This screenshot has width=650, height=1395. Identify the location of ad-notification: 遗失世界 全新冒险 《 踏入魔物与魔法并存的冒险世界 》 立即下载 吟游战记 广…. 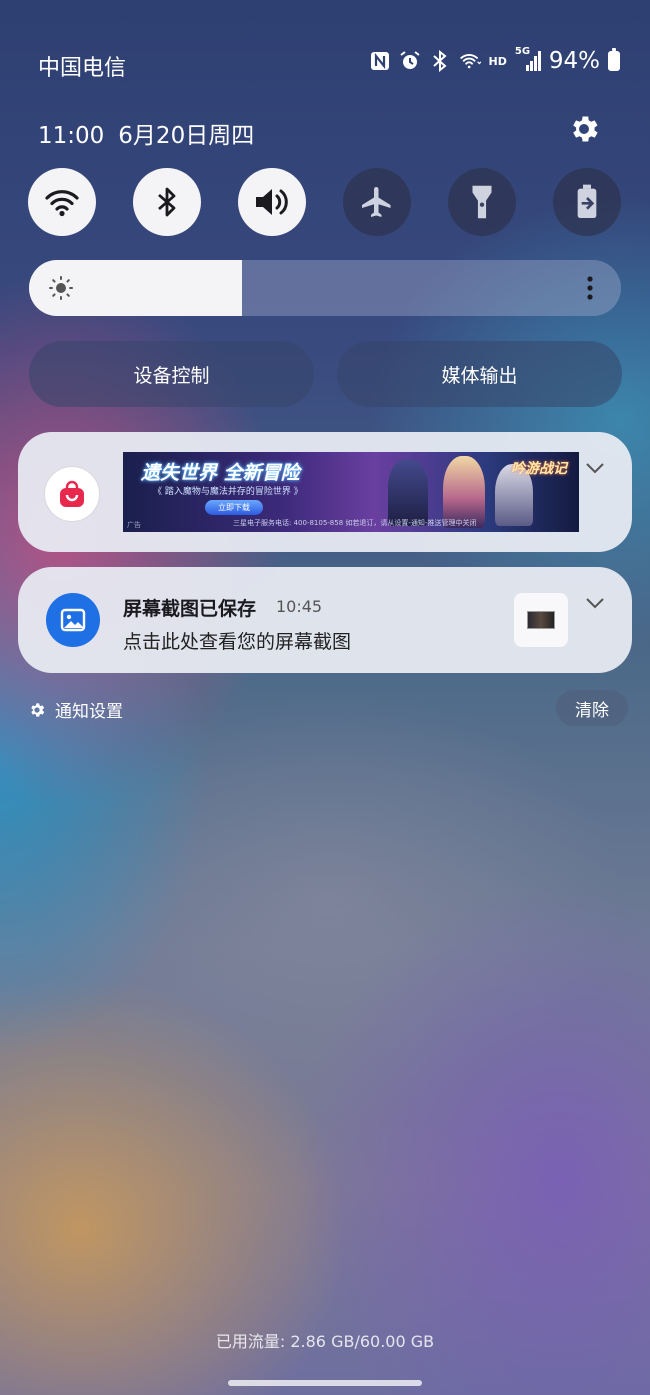
(325, 492).